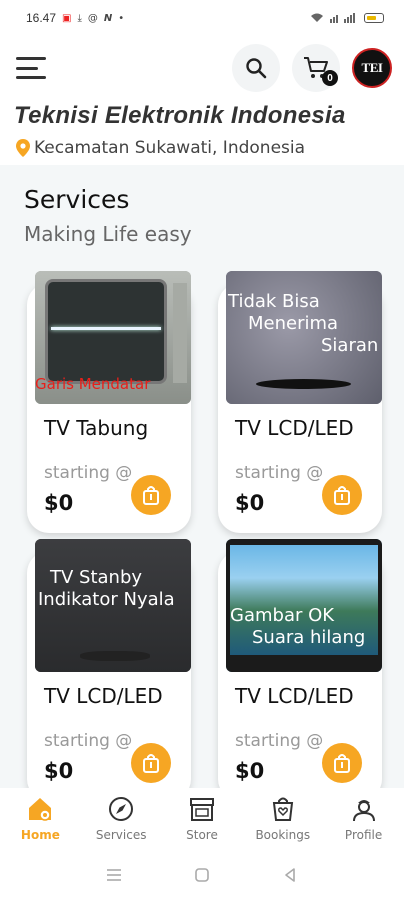  Describe the element at coordinates (202, 835) in the screenshot. I see `nav-label: Store` at that location.